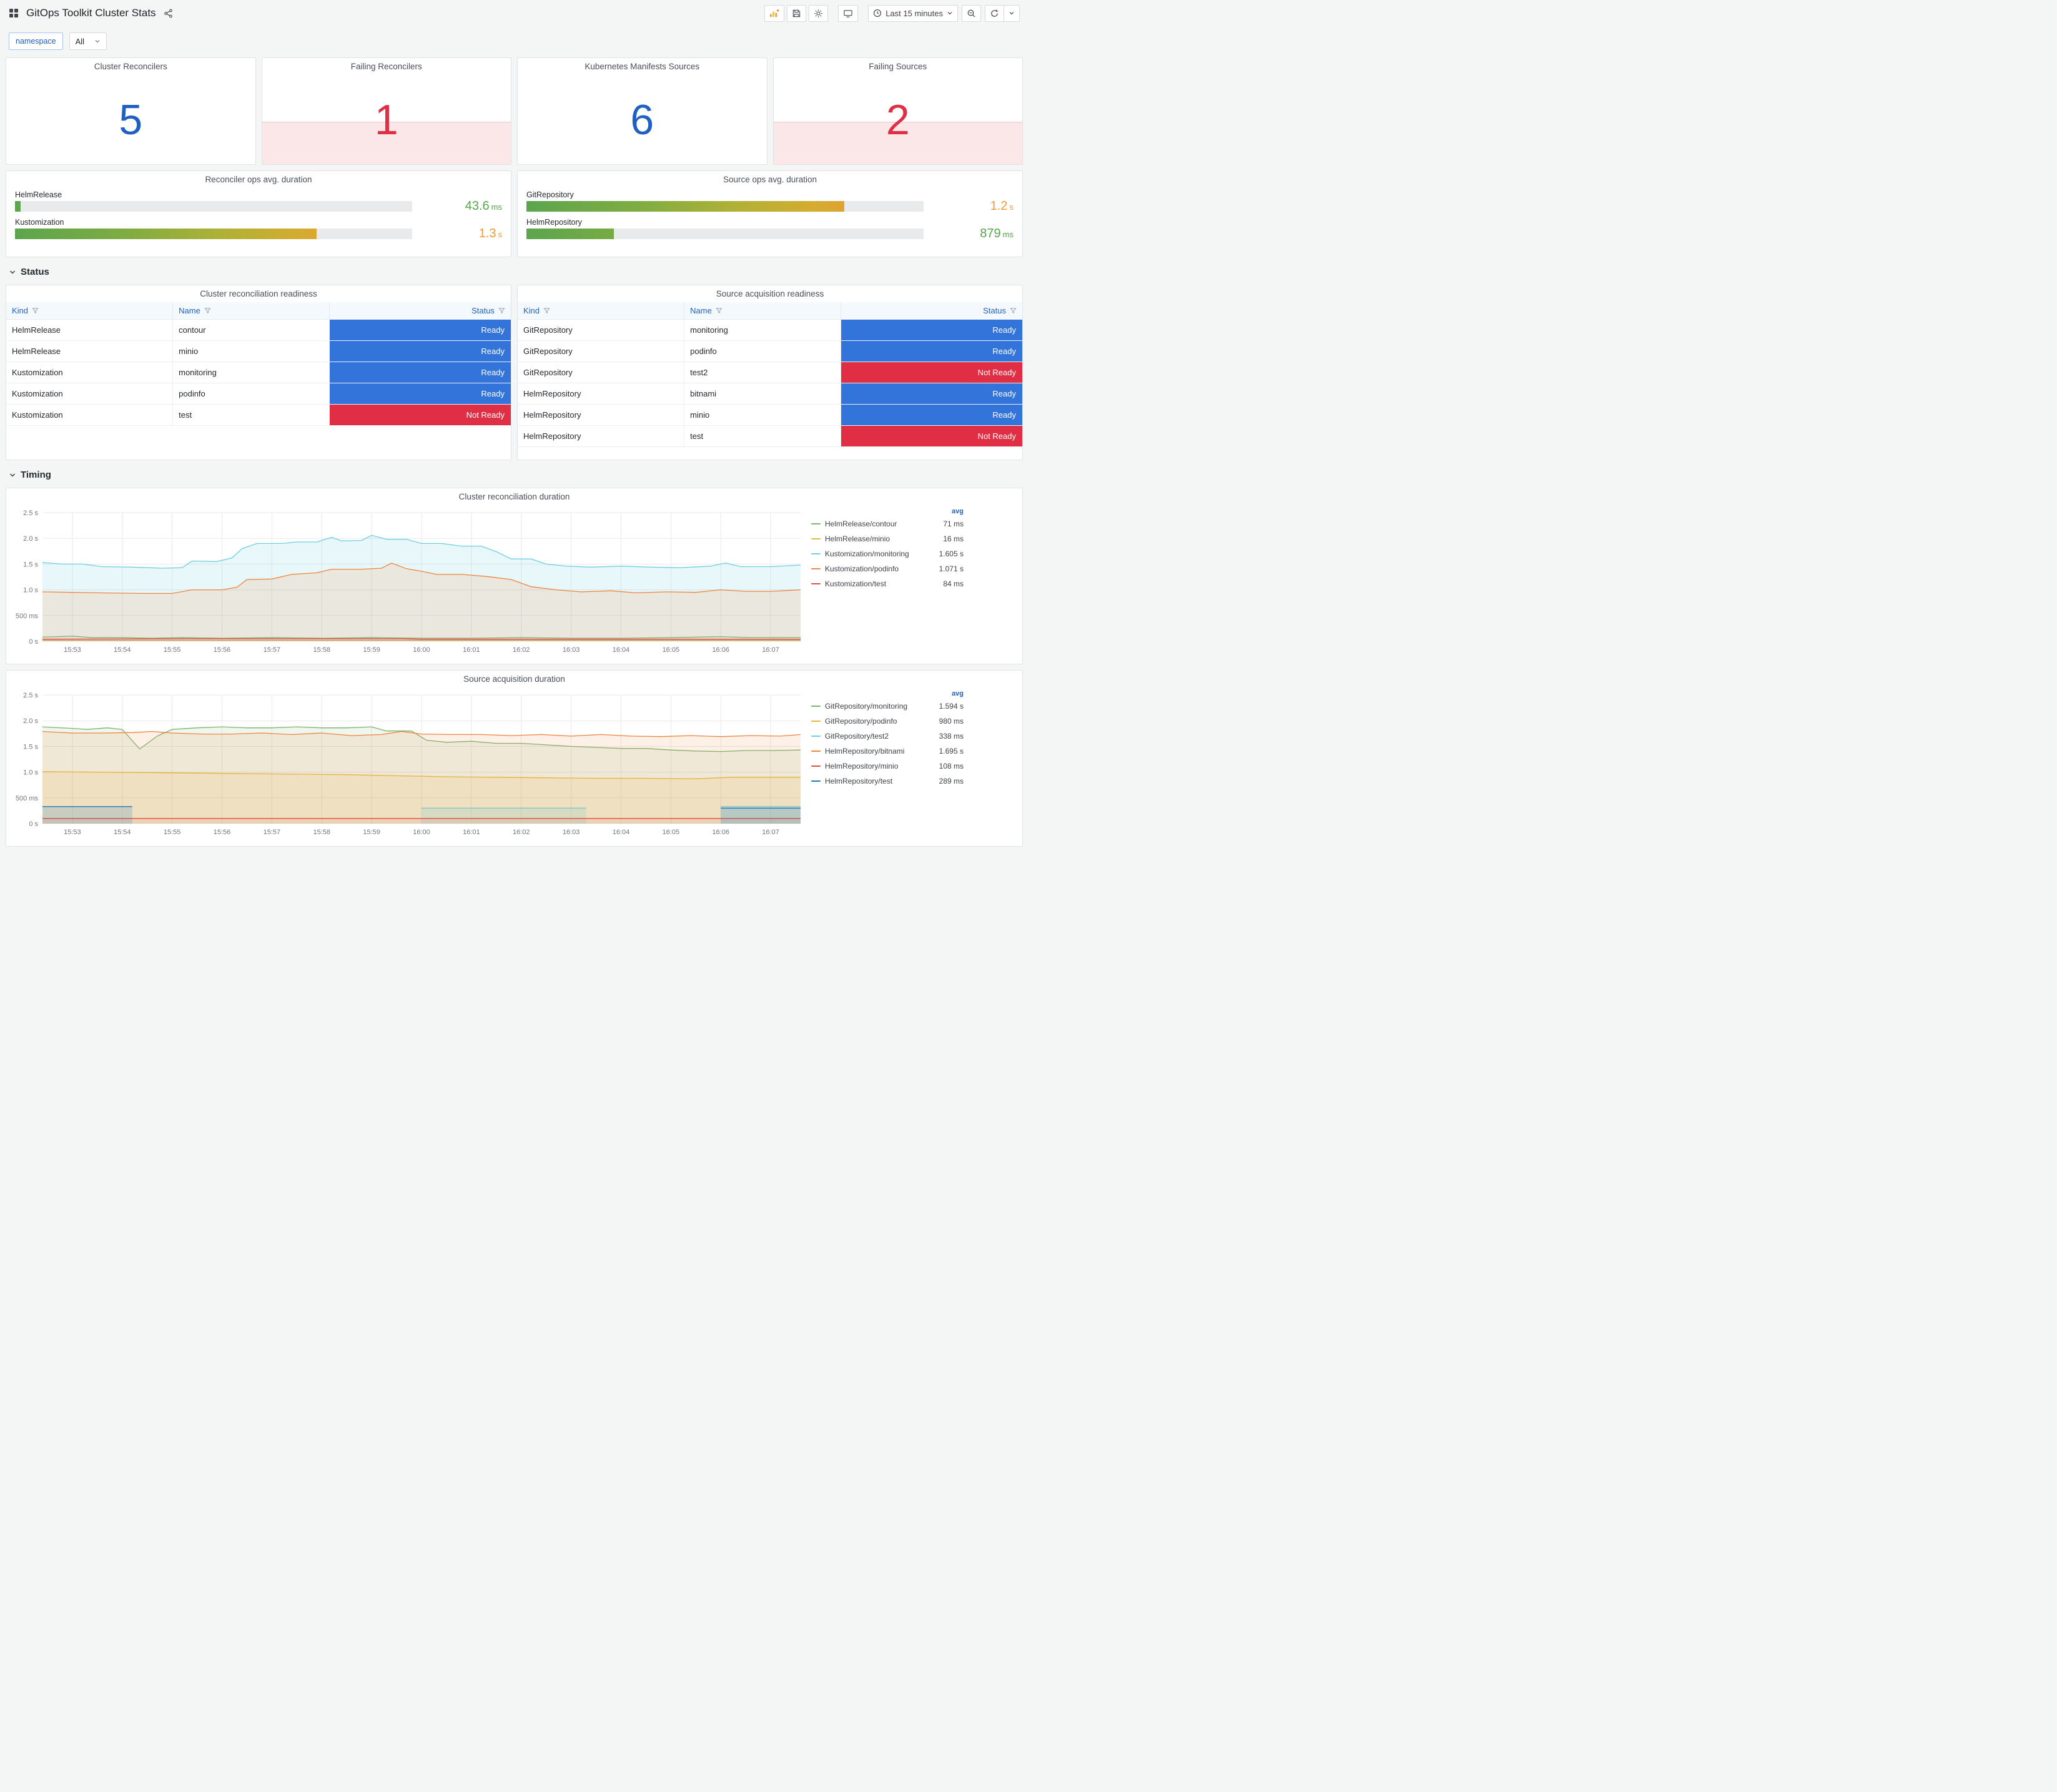 This screenshot has width=2057, height=1792. I want to click on name-cell: test, so click(251, 415).